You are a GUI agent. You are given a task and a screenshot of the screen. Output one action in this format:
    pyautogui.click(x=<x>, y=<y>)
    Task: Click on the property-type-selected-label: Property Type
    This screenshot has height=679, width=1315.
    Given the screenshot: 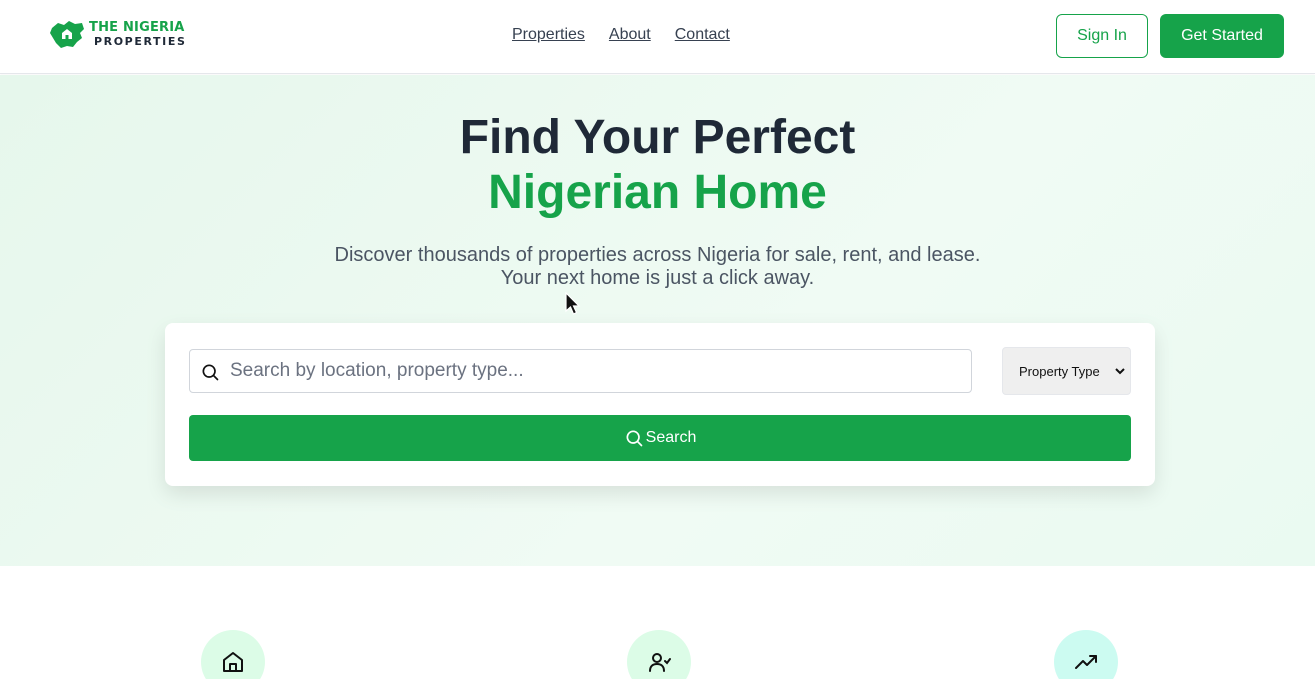 What is the action you would take?
    pyautogui.click(x=1059, y=371)
    